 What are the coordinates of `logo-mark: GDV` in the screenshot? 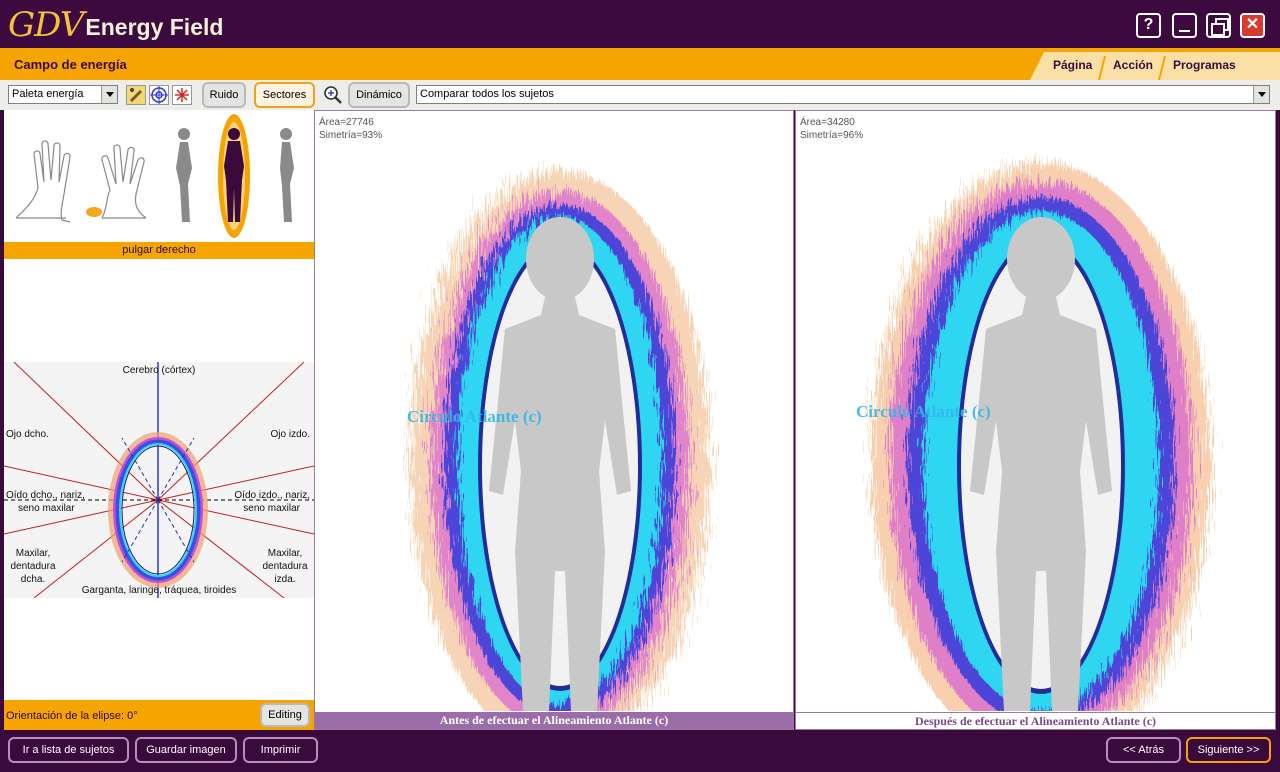 It's located at (46, 25).